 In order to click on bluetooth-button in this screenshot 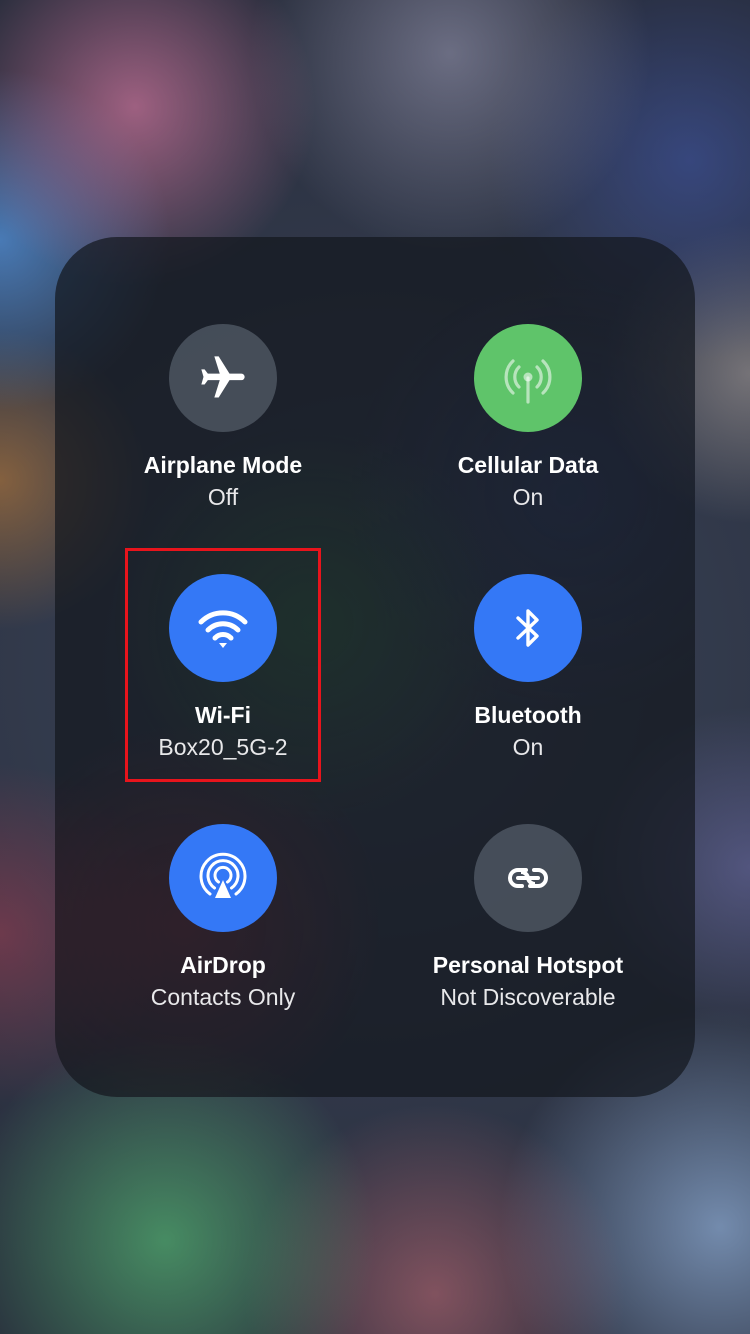, I will do `click(528, 628)`.